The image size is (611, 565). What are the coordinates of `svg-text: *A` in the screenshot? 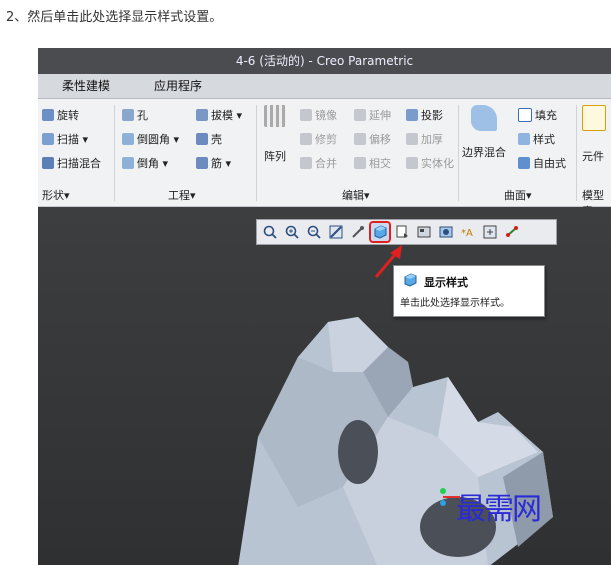 It's located at (467, 233).